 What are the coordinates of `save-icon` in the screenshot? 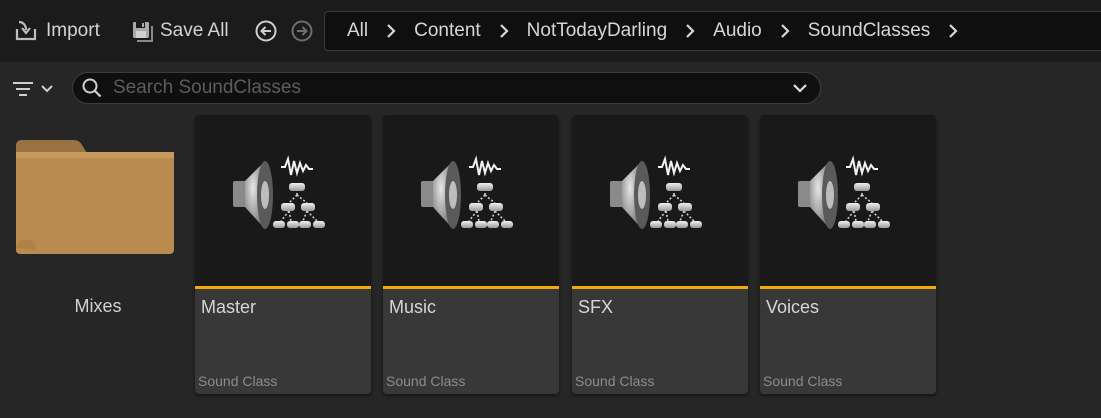 It's located at (142, 31).